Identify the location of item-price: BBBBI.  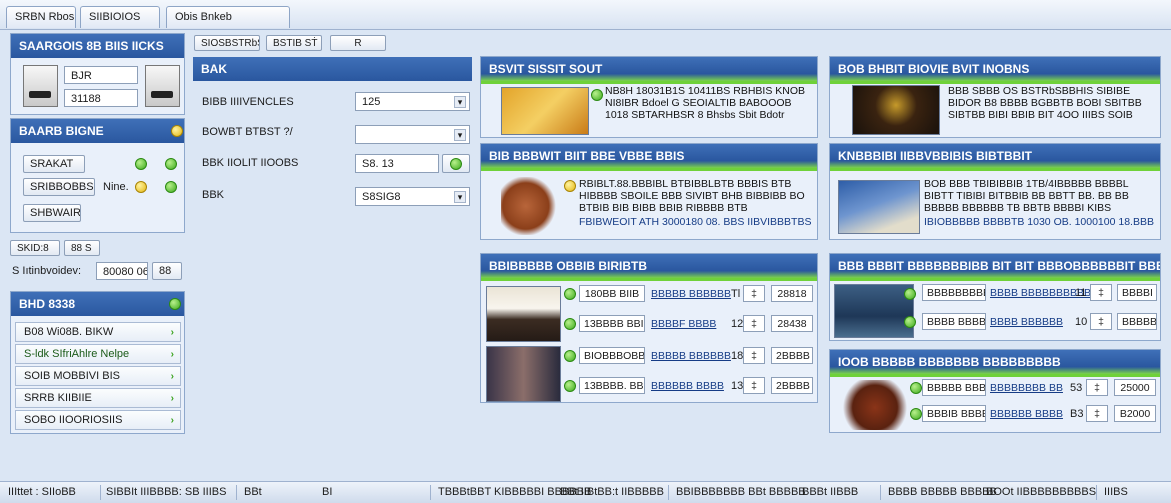
(1137, 292).